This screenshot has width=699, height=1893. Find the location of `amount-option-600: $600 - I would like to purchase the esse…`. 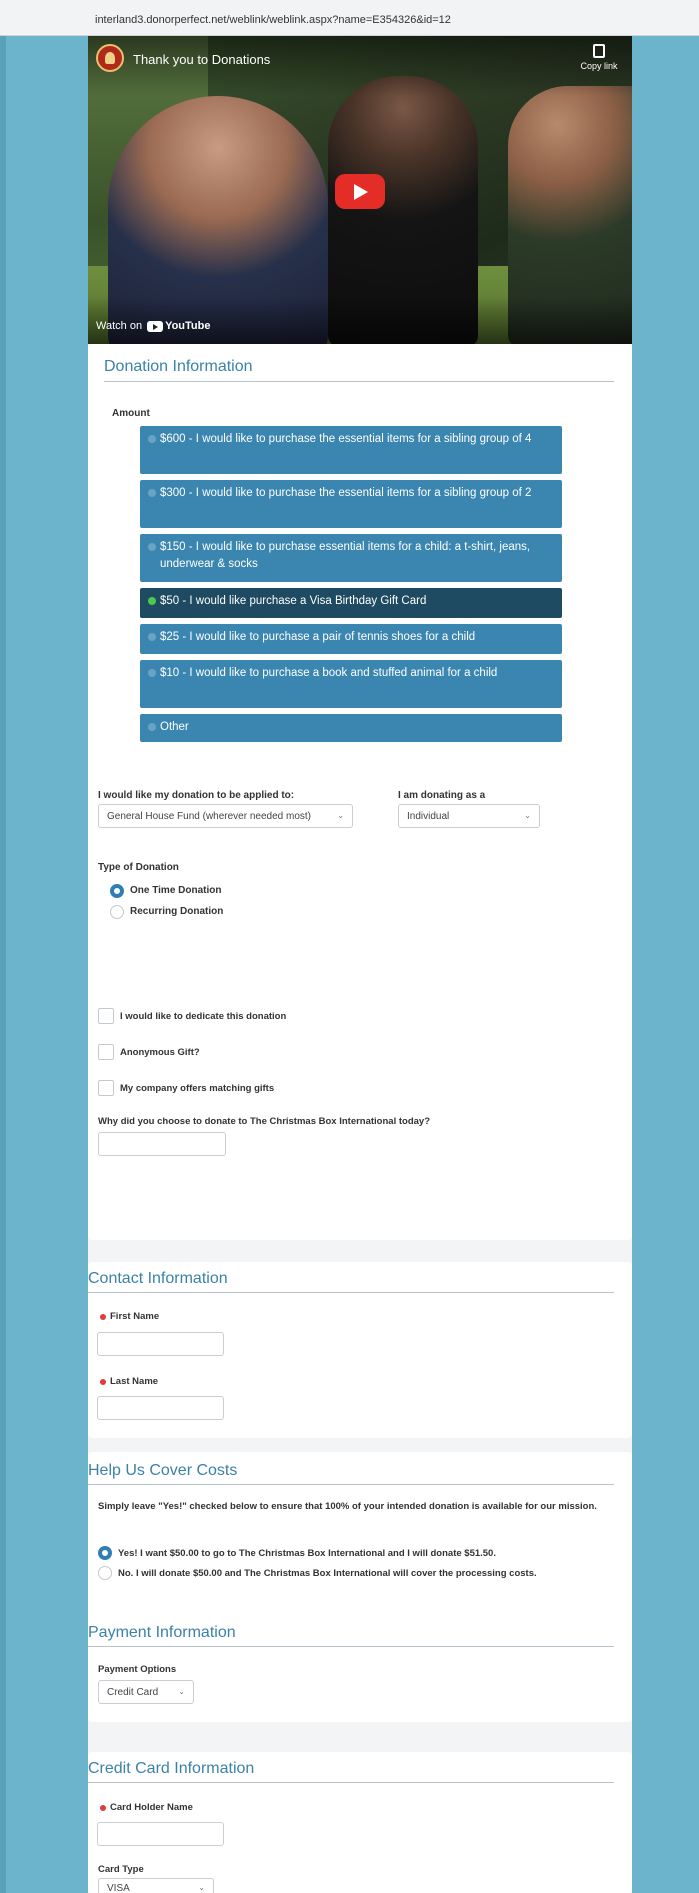

amount-option-600: $600 - I would like to purchase the esse… is located at coordinates (351, 450).